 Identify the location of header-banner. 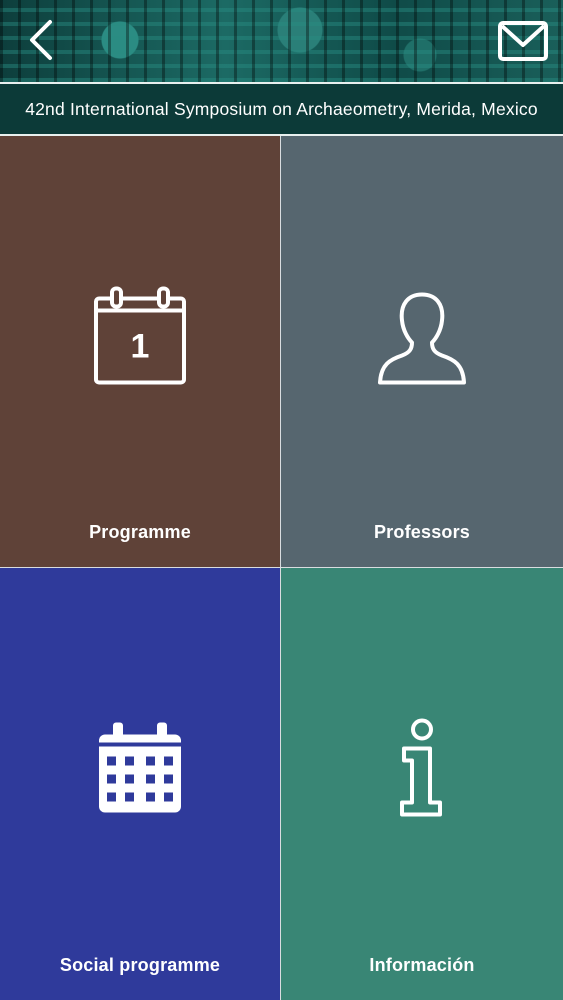
(281, 41).